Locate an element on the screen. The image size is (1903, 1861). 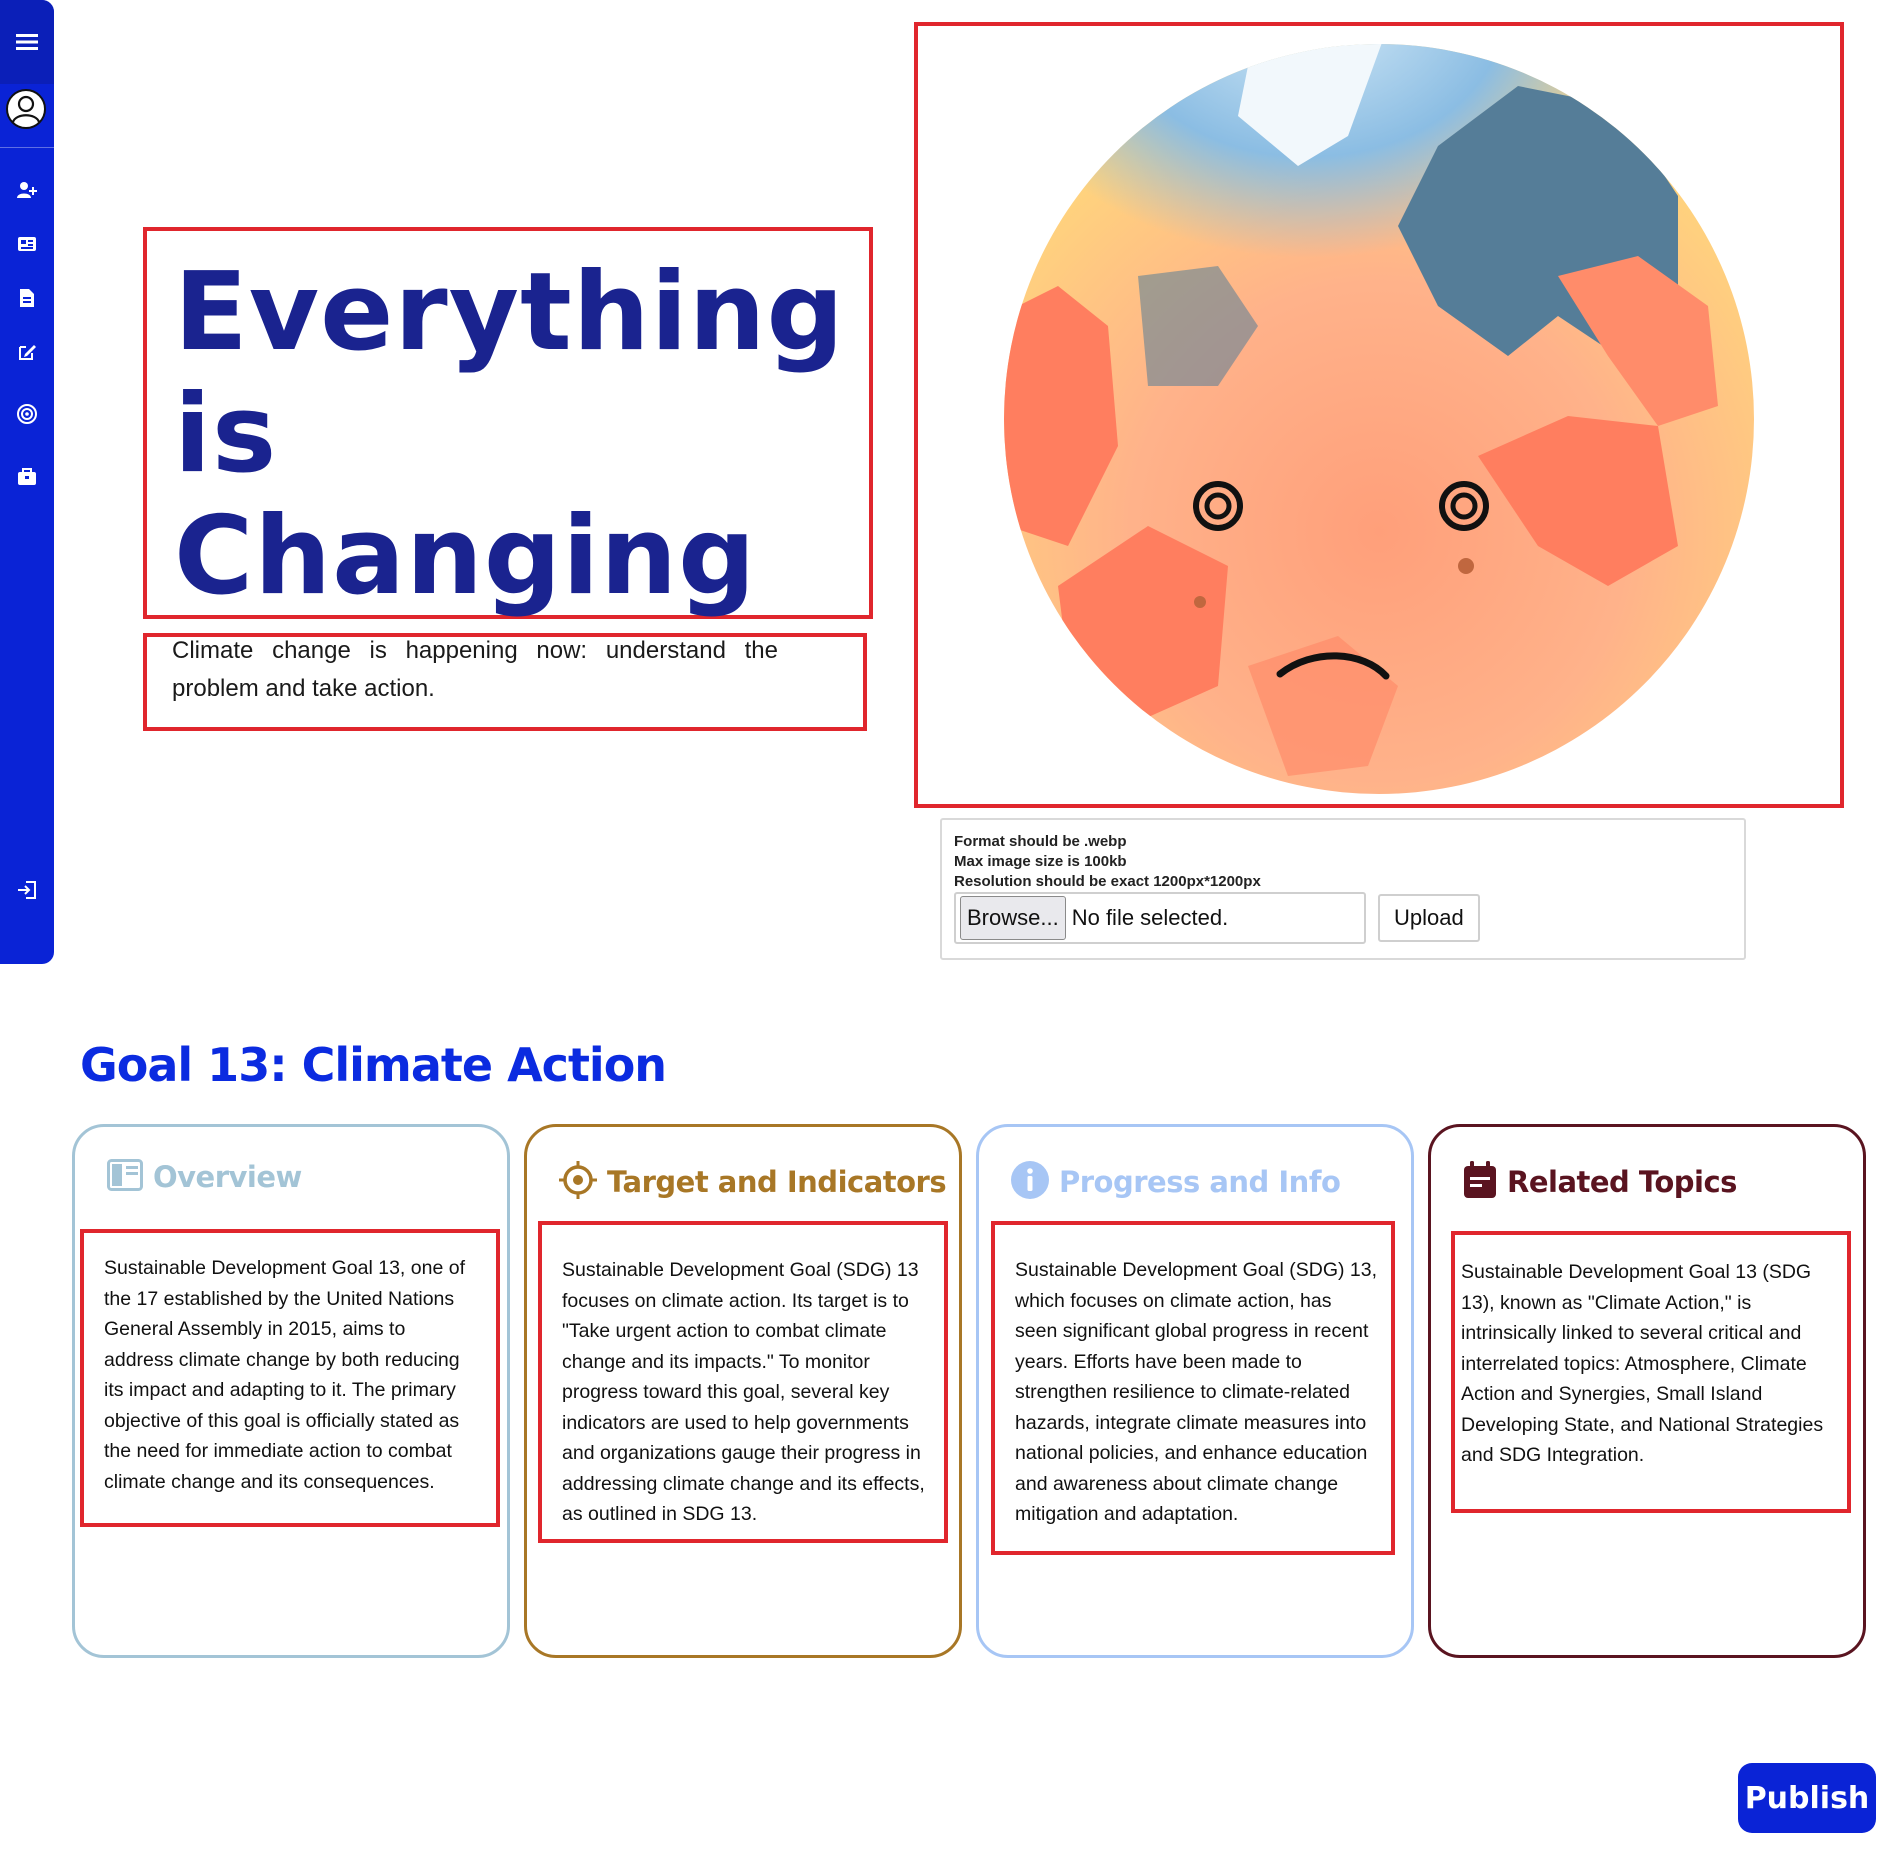
hero-title-line-3: Changing is located at coordinates (465, 556).